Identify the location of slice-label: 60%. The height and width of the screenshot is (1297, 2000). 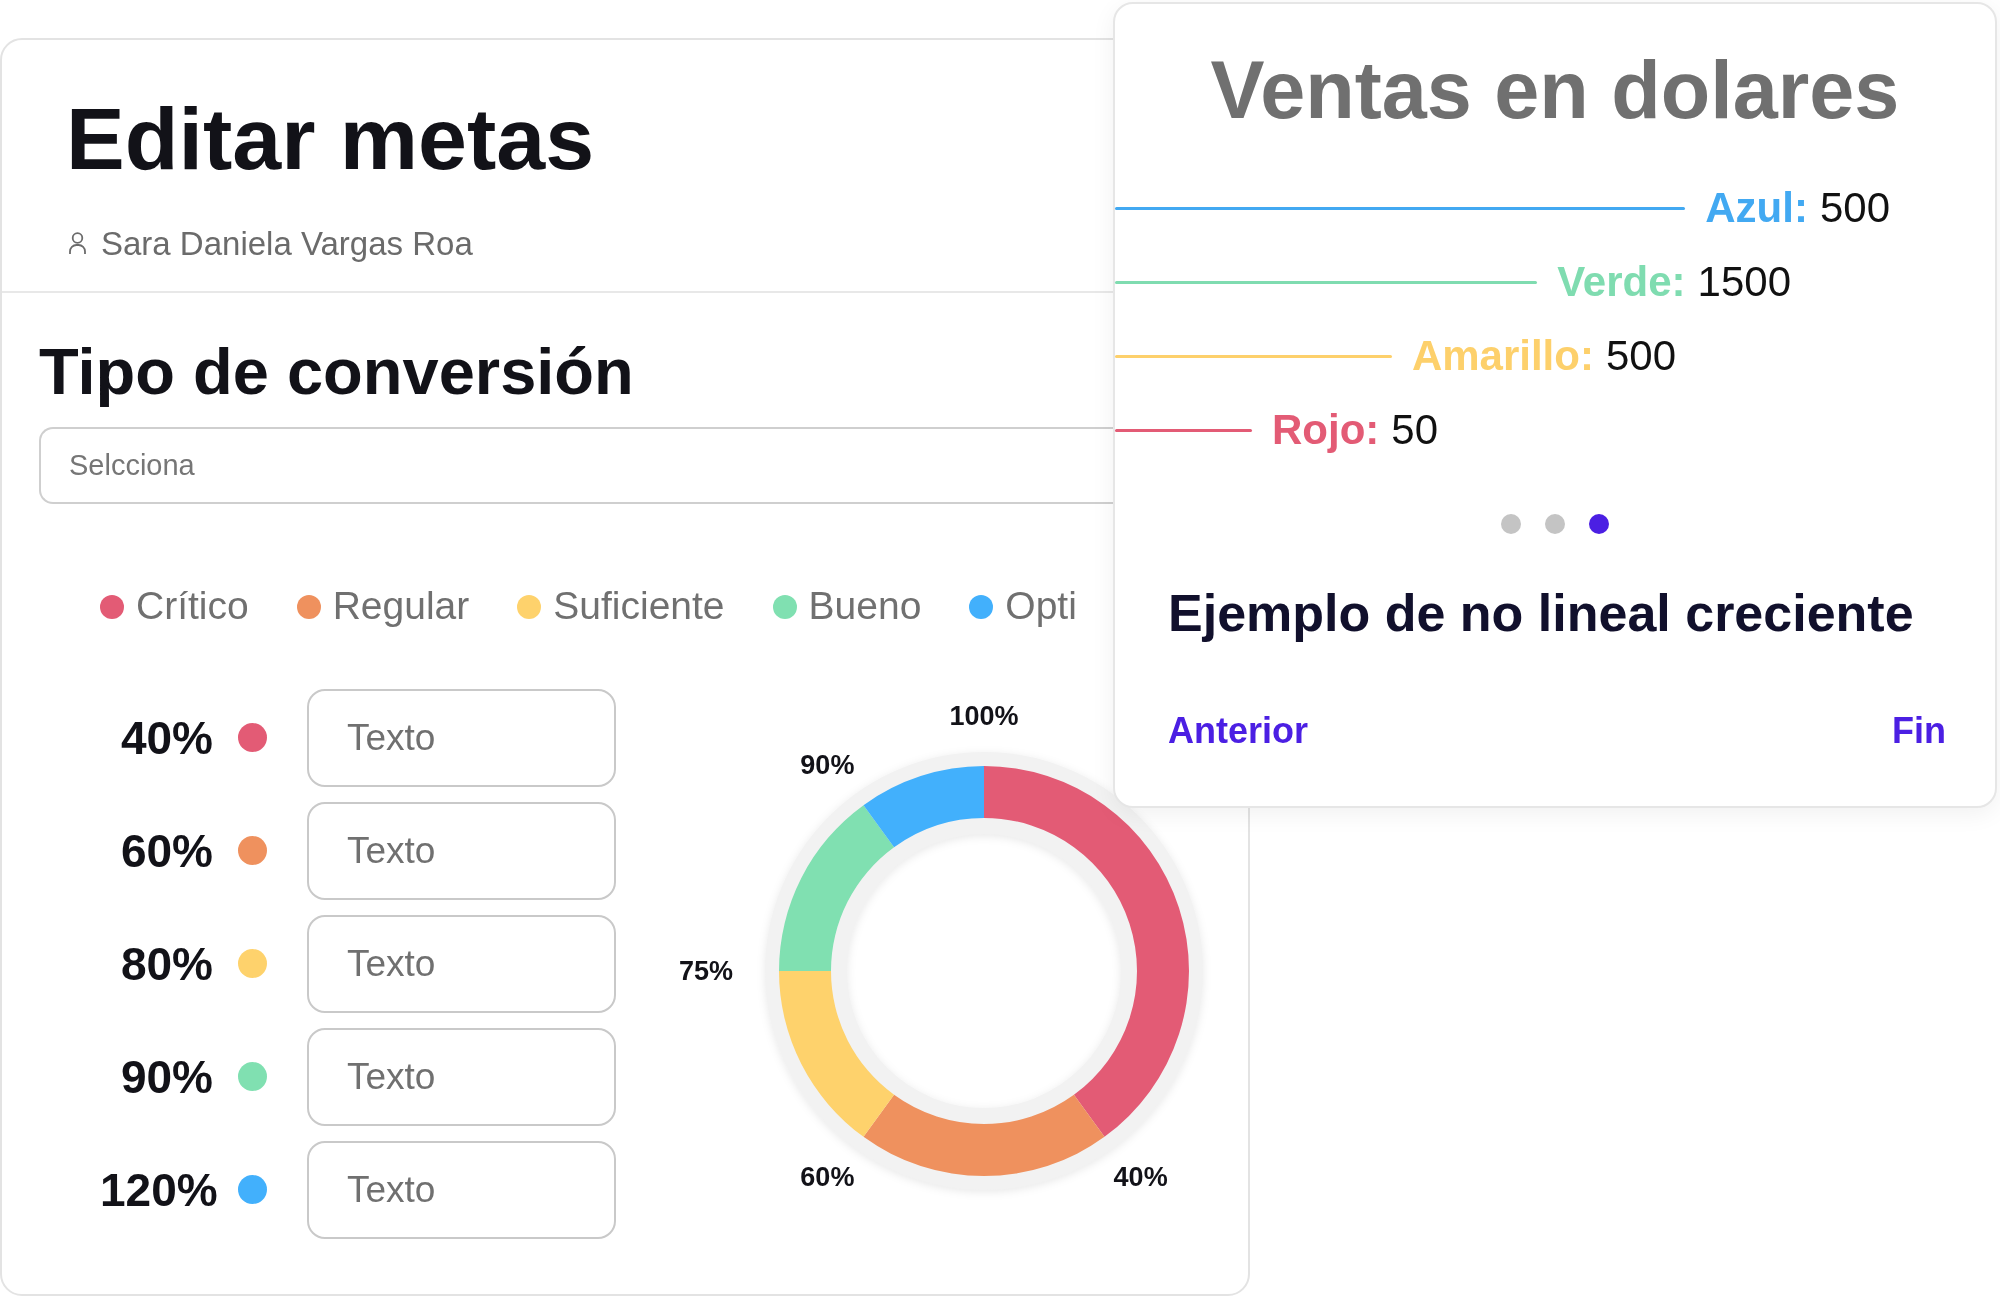
(827, 1177).